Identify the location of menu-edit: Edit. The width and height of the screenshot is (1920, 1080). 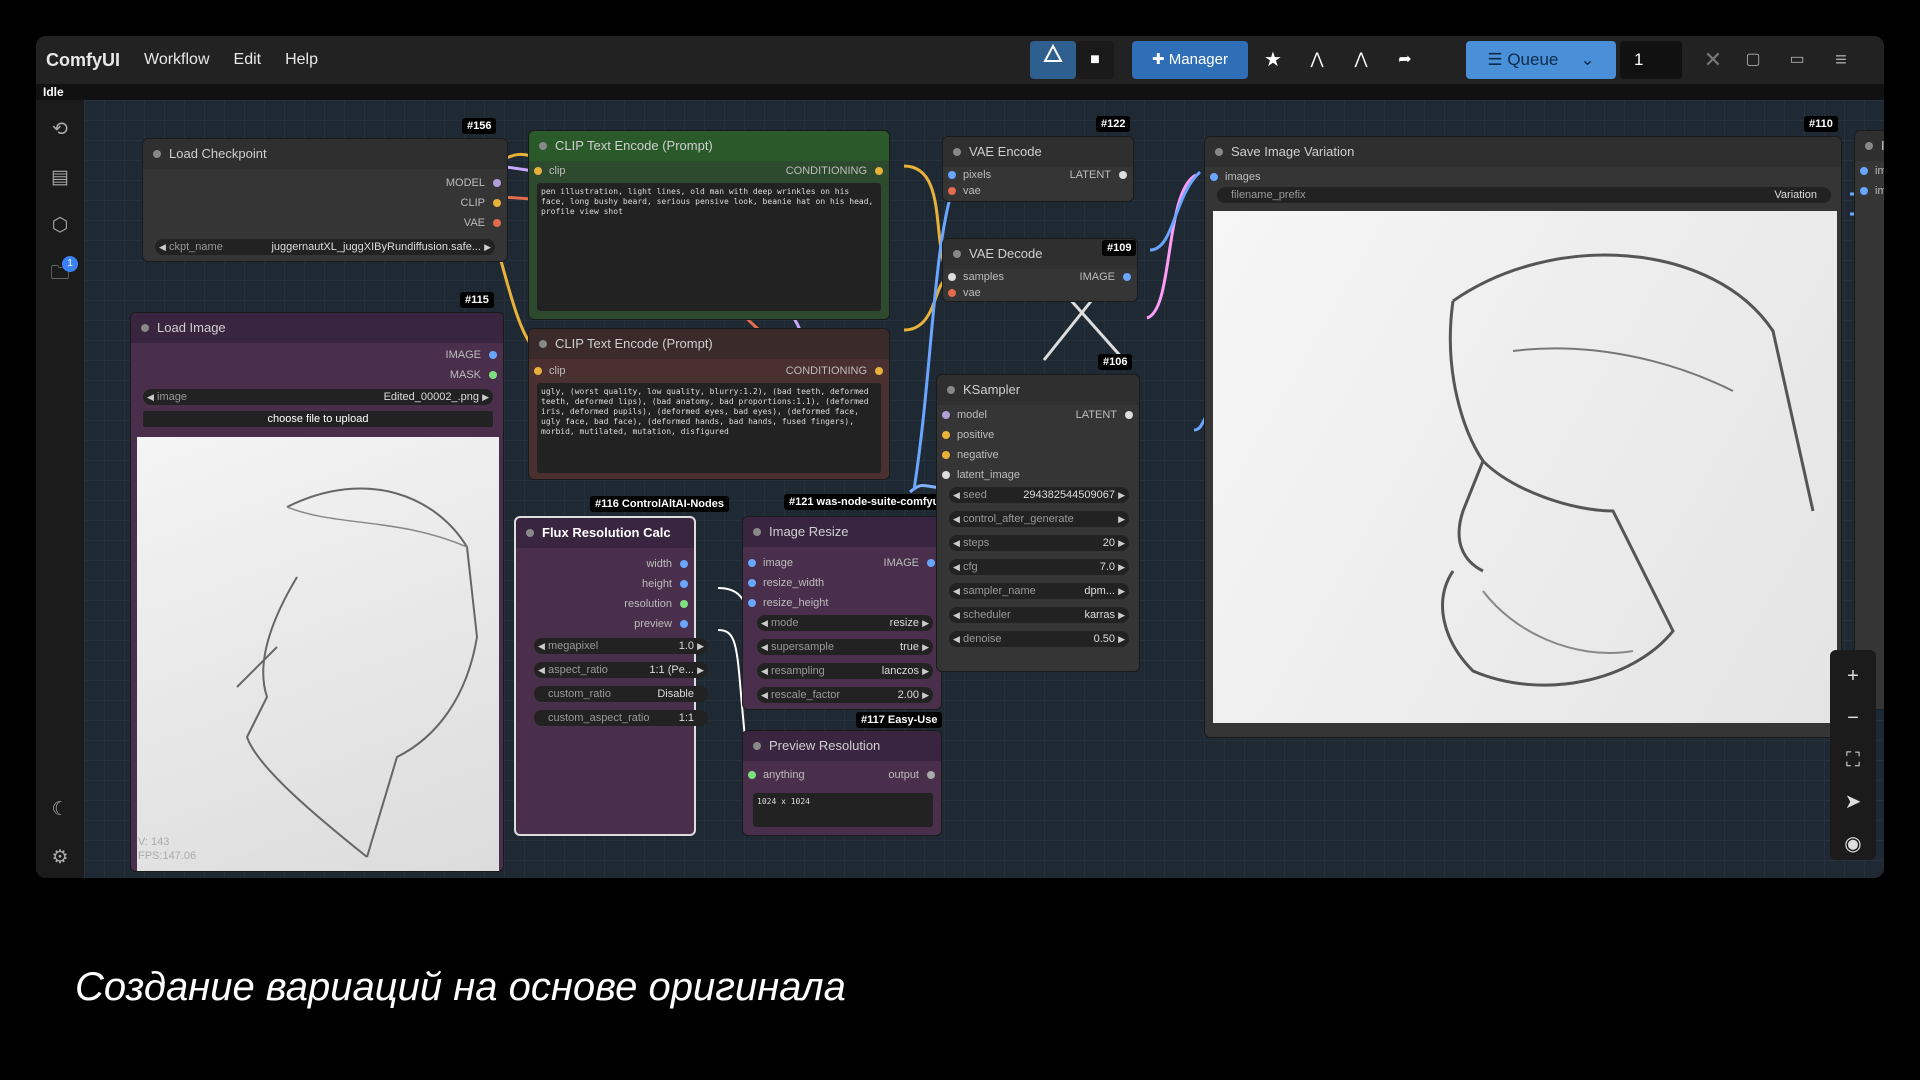
(248, 60).